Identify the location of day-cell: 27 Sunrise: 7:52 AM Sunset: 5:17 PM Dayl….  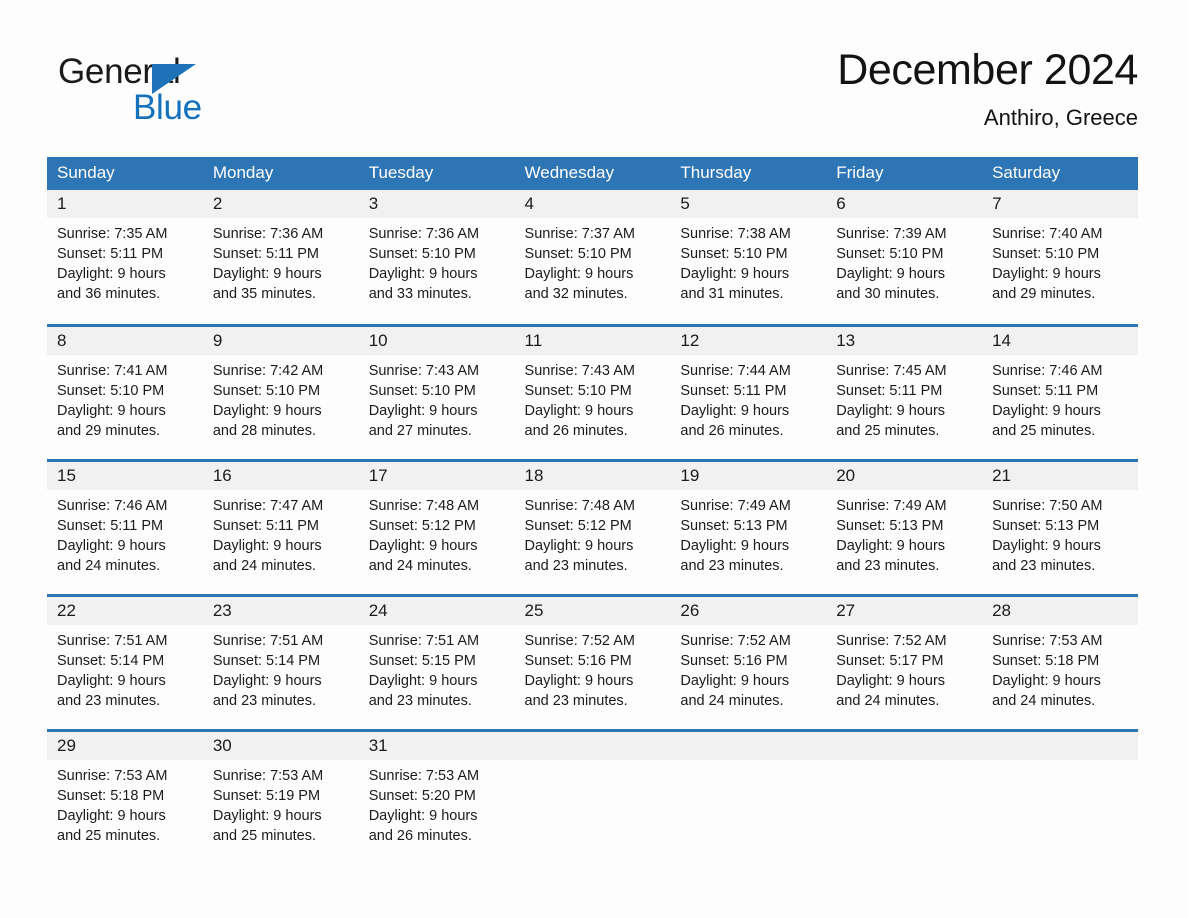
(904, 661).